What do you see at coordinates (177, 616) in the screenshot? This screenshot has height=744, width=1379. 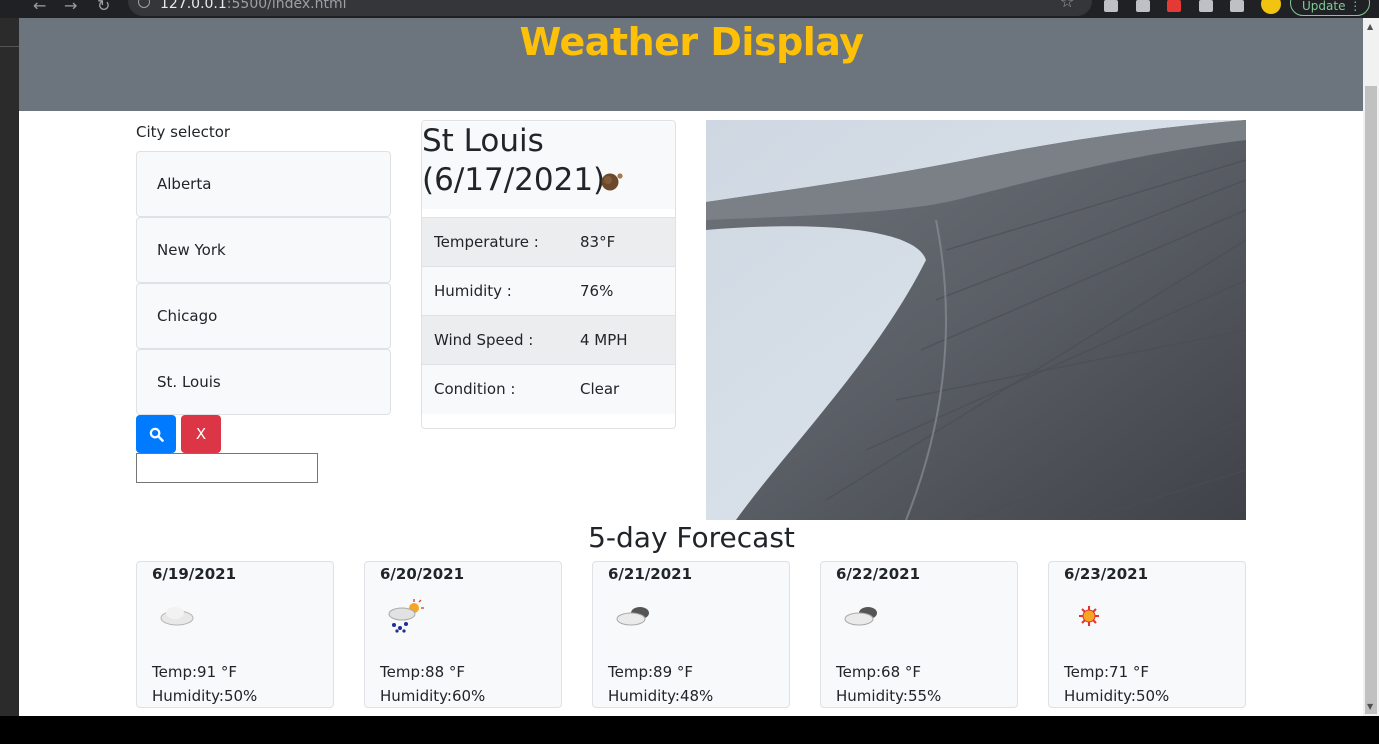 I see `cloud-icon` at bounding box center [177, 616].